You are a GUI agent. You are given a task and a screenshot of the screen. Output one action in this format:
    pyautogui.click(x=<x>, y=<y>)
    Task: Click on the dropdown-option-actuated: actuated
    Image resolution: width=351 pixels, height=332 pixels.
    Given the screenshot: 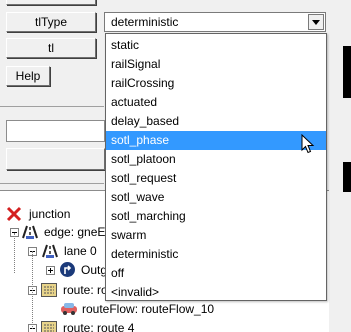 What is the action you would take?
    pyautogui.click(x=216, y=102)
    